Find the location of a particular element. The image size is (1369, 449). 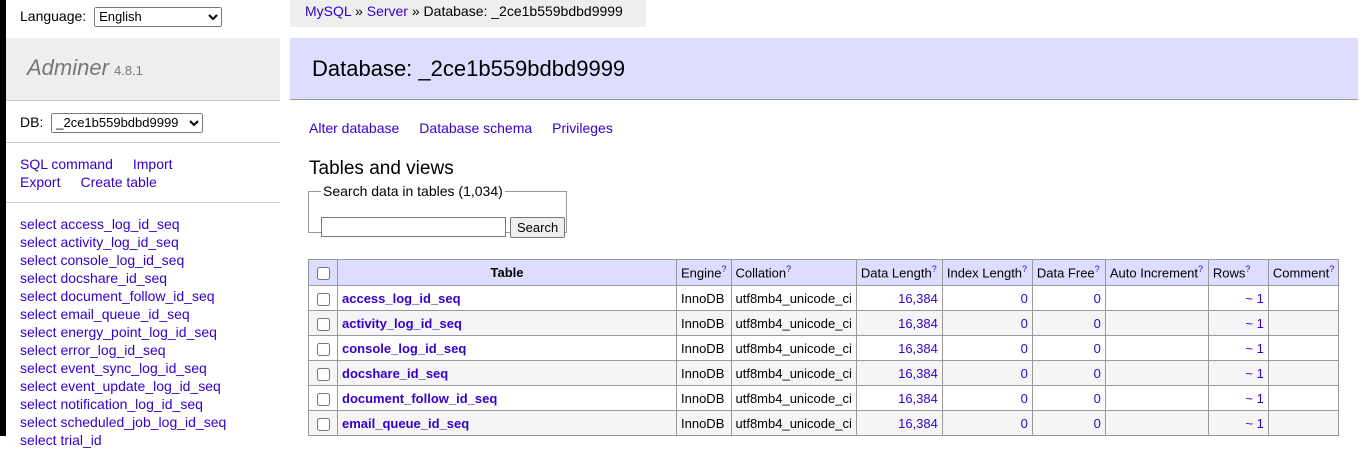

table-name-link: console_log_id_seq is located at coordinates (404, 348).